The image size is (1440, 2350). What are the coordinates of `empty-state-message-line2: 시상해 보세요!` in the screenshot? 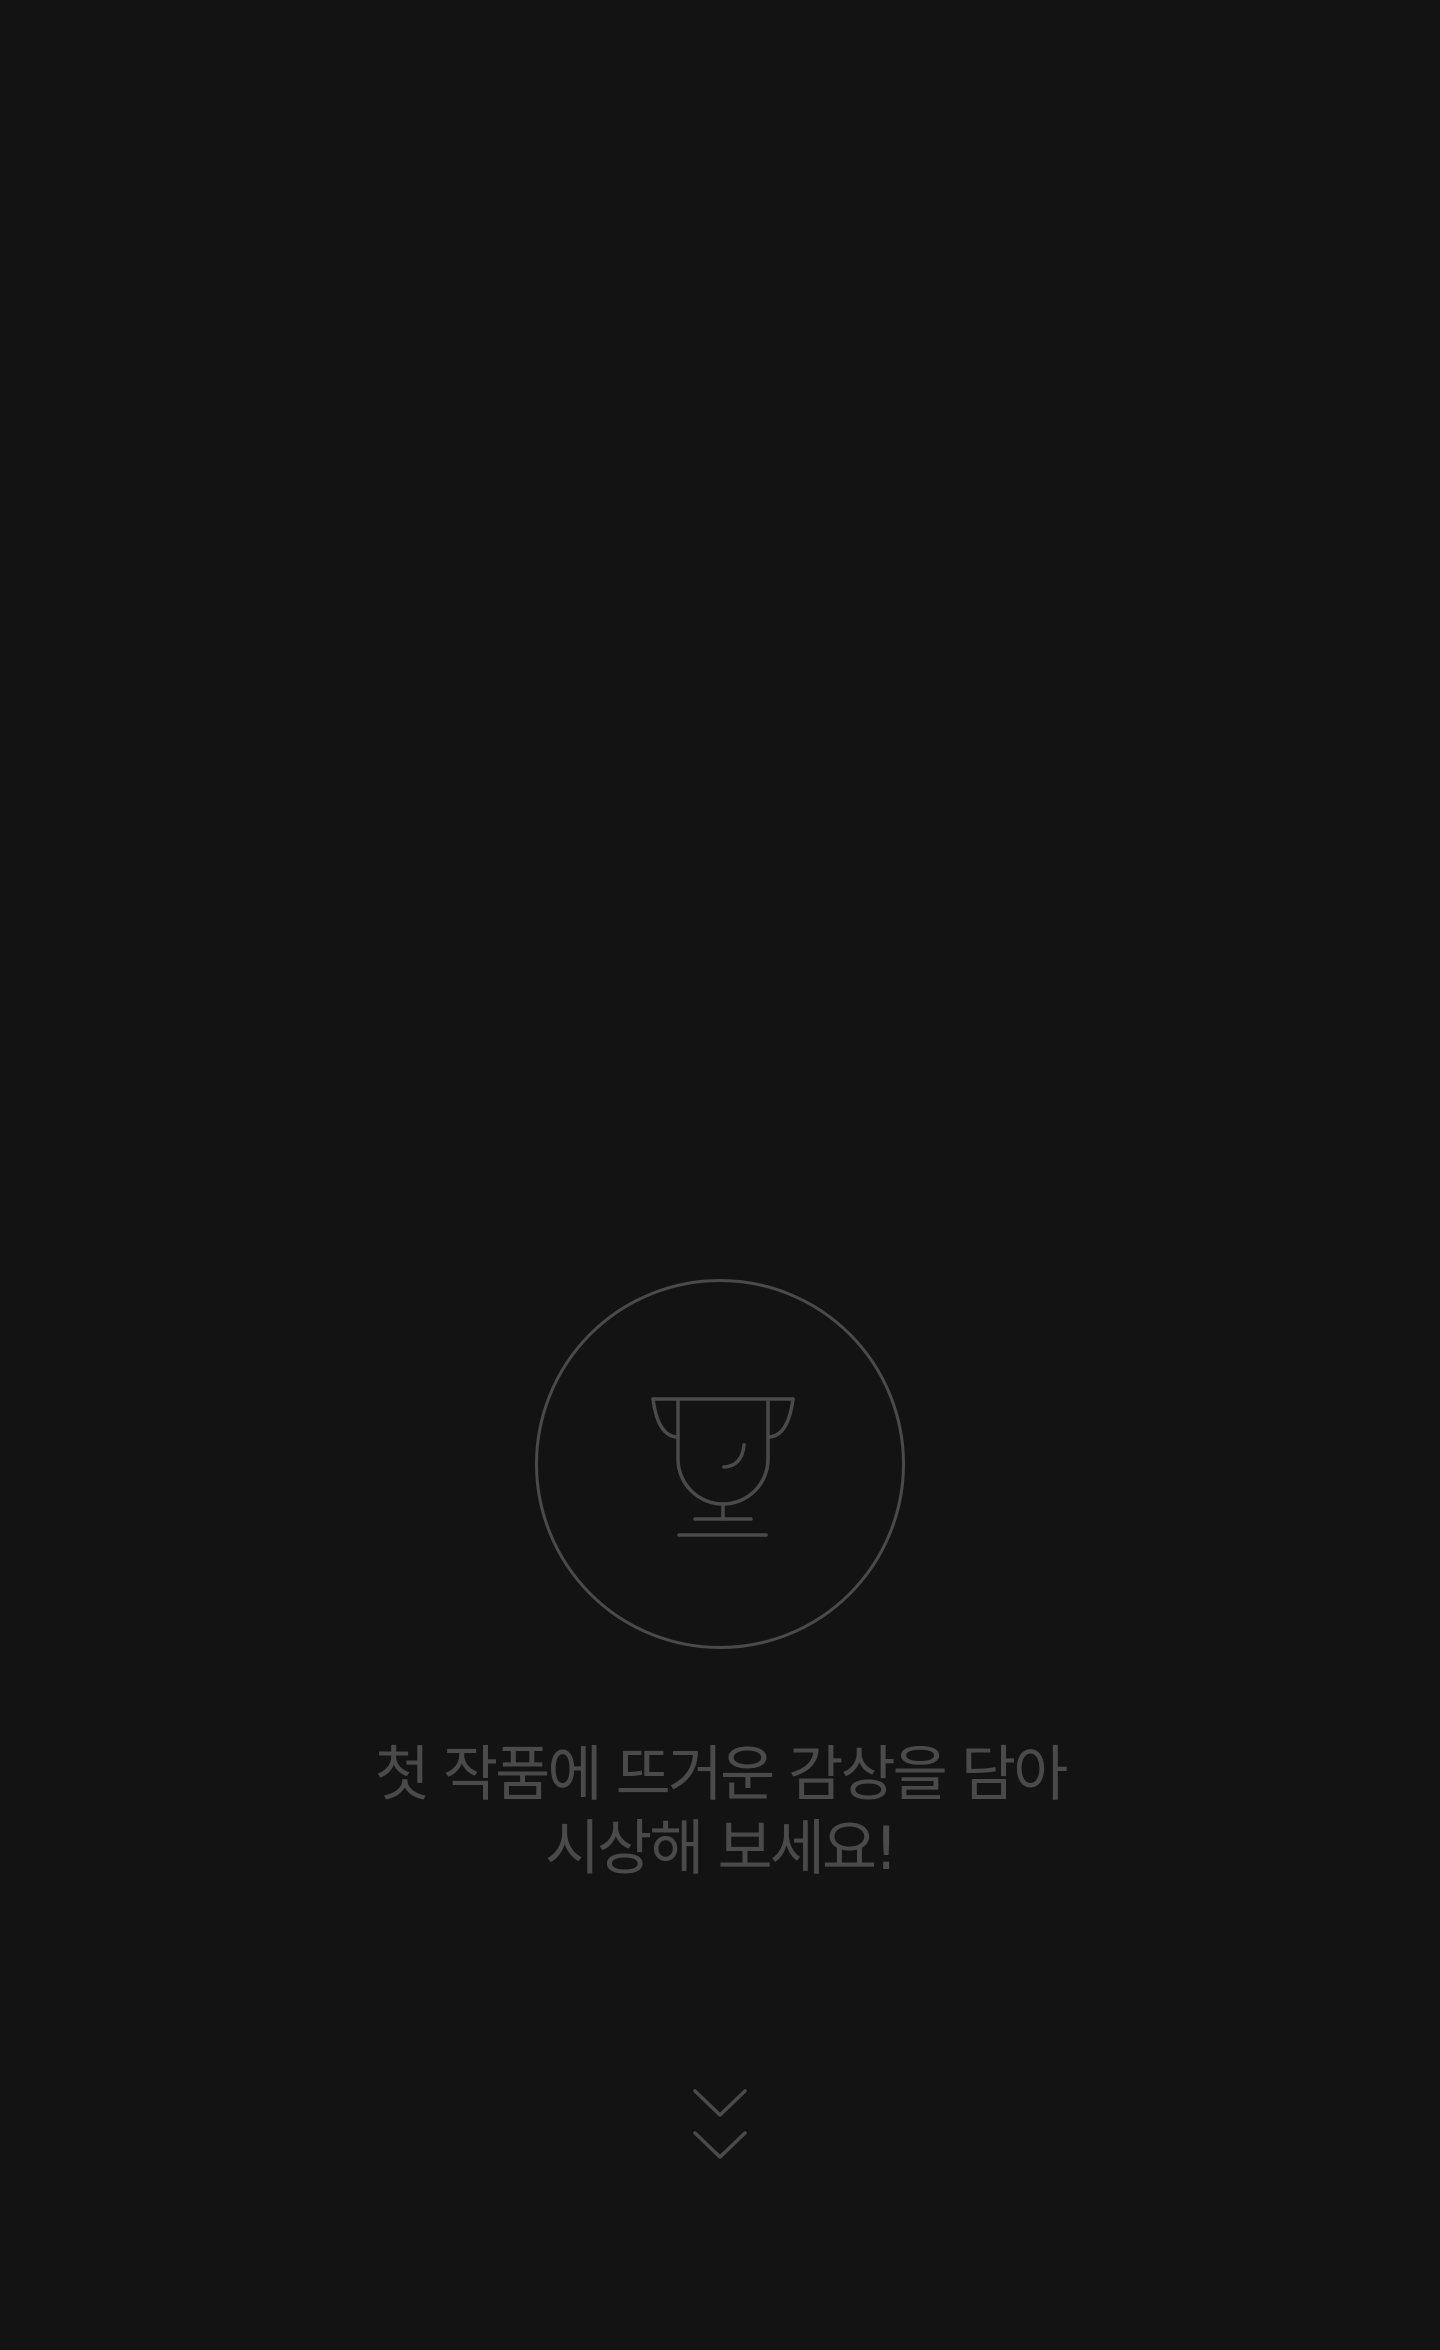 It's located at (721, 1849).